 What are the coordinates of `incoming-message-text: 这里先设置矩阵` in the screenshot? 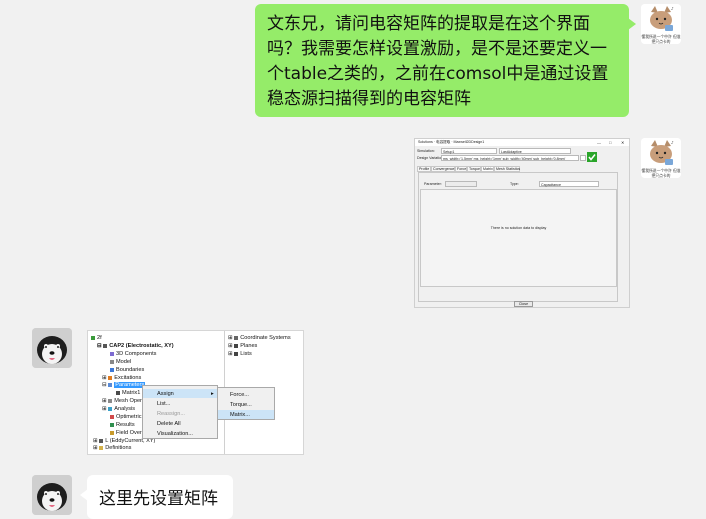 It's located at (158, 499).